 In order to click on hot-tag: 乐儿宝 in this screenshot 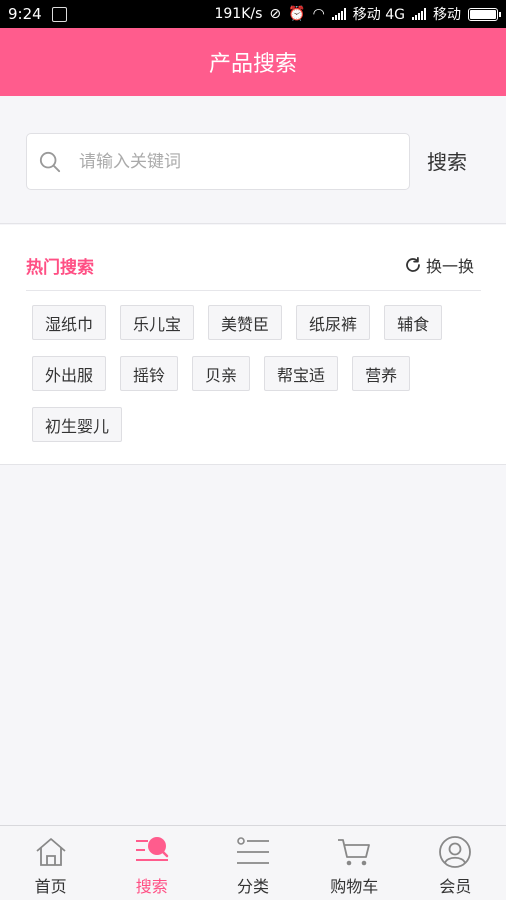, I will do `click(157, 322)`.